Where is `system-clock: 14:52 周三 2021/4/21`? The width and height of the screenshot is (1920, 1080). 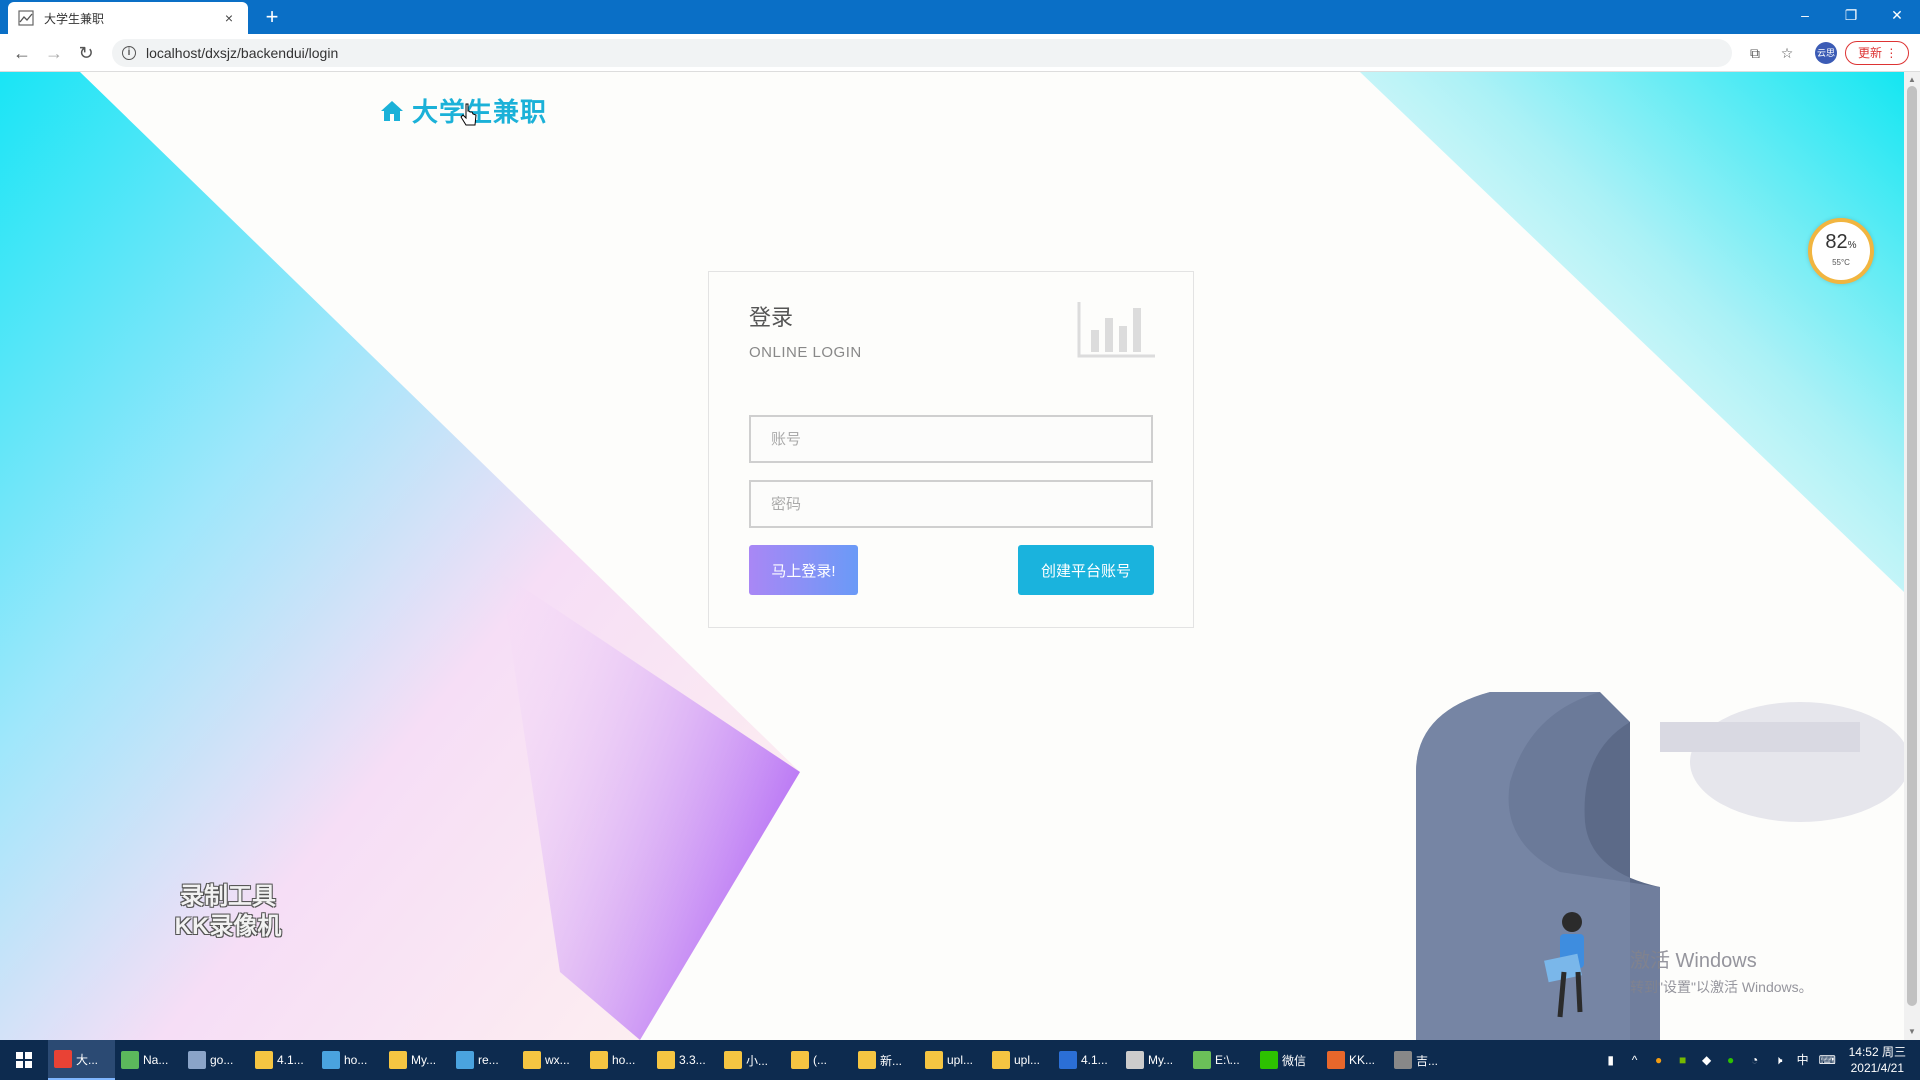 system-clock: 14:52 周三 2021/4/21 is located at coordinates (1877, 1060).